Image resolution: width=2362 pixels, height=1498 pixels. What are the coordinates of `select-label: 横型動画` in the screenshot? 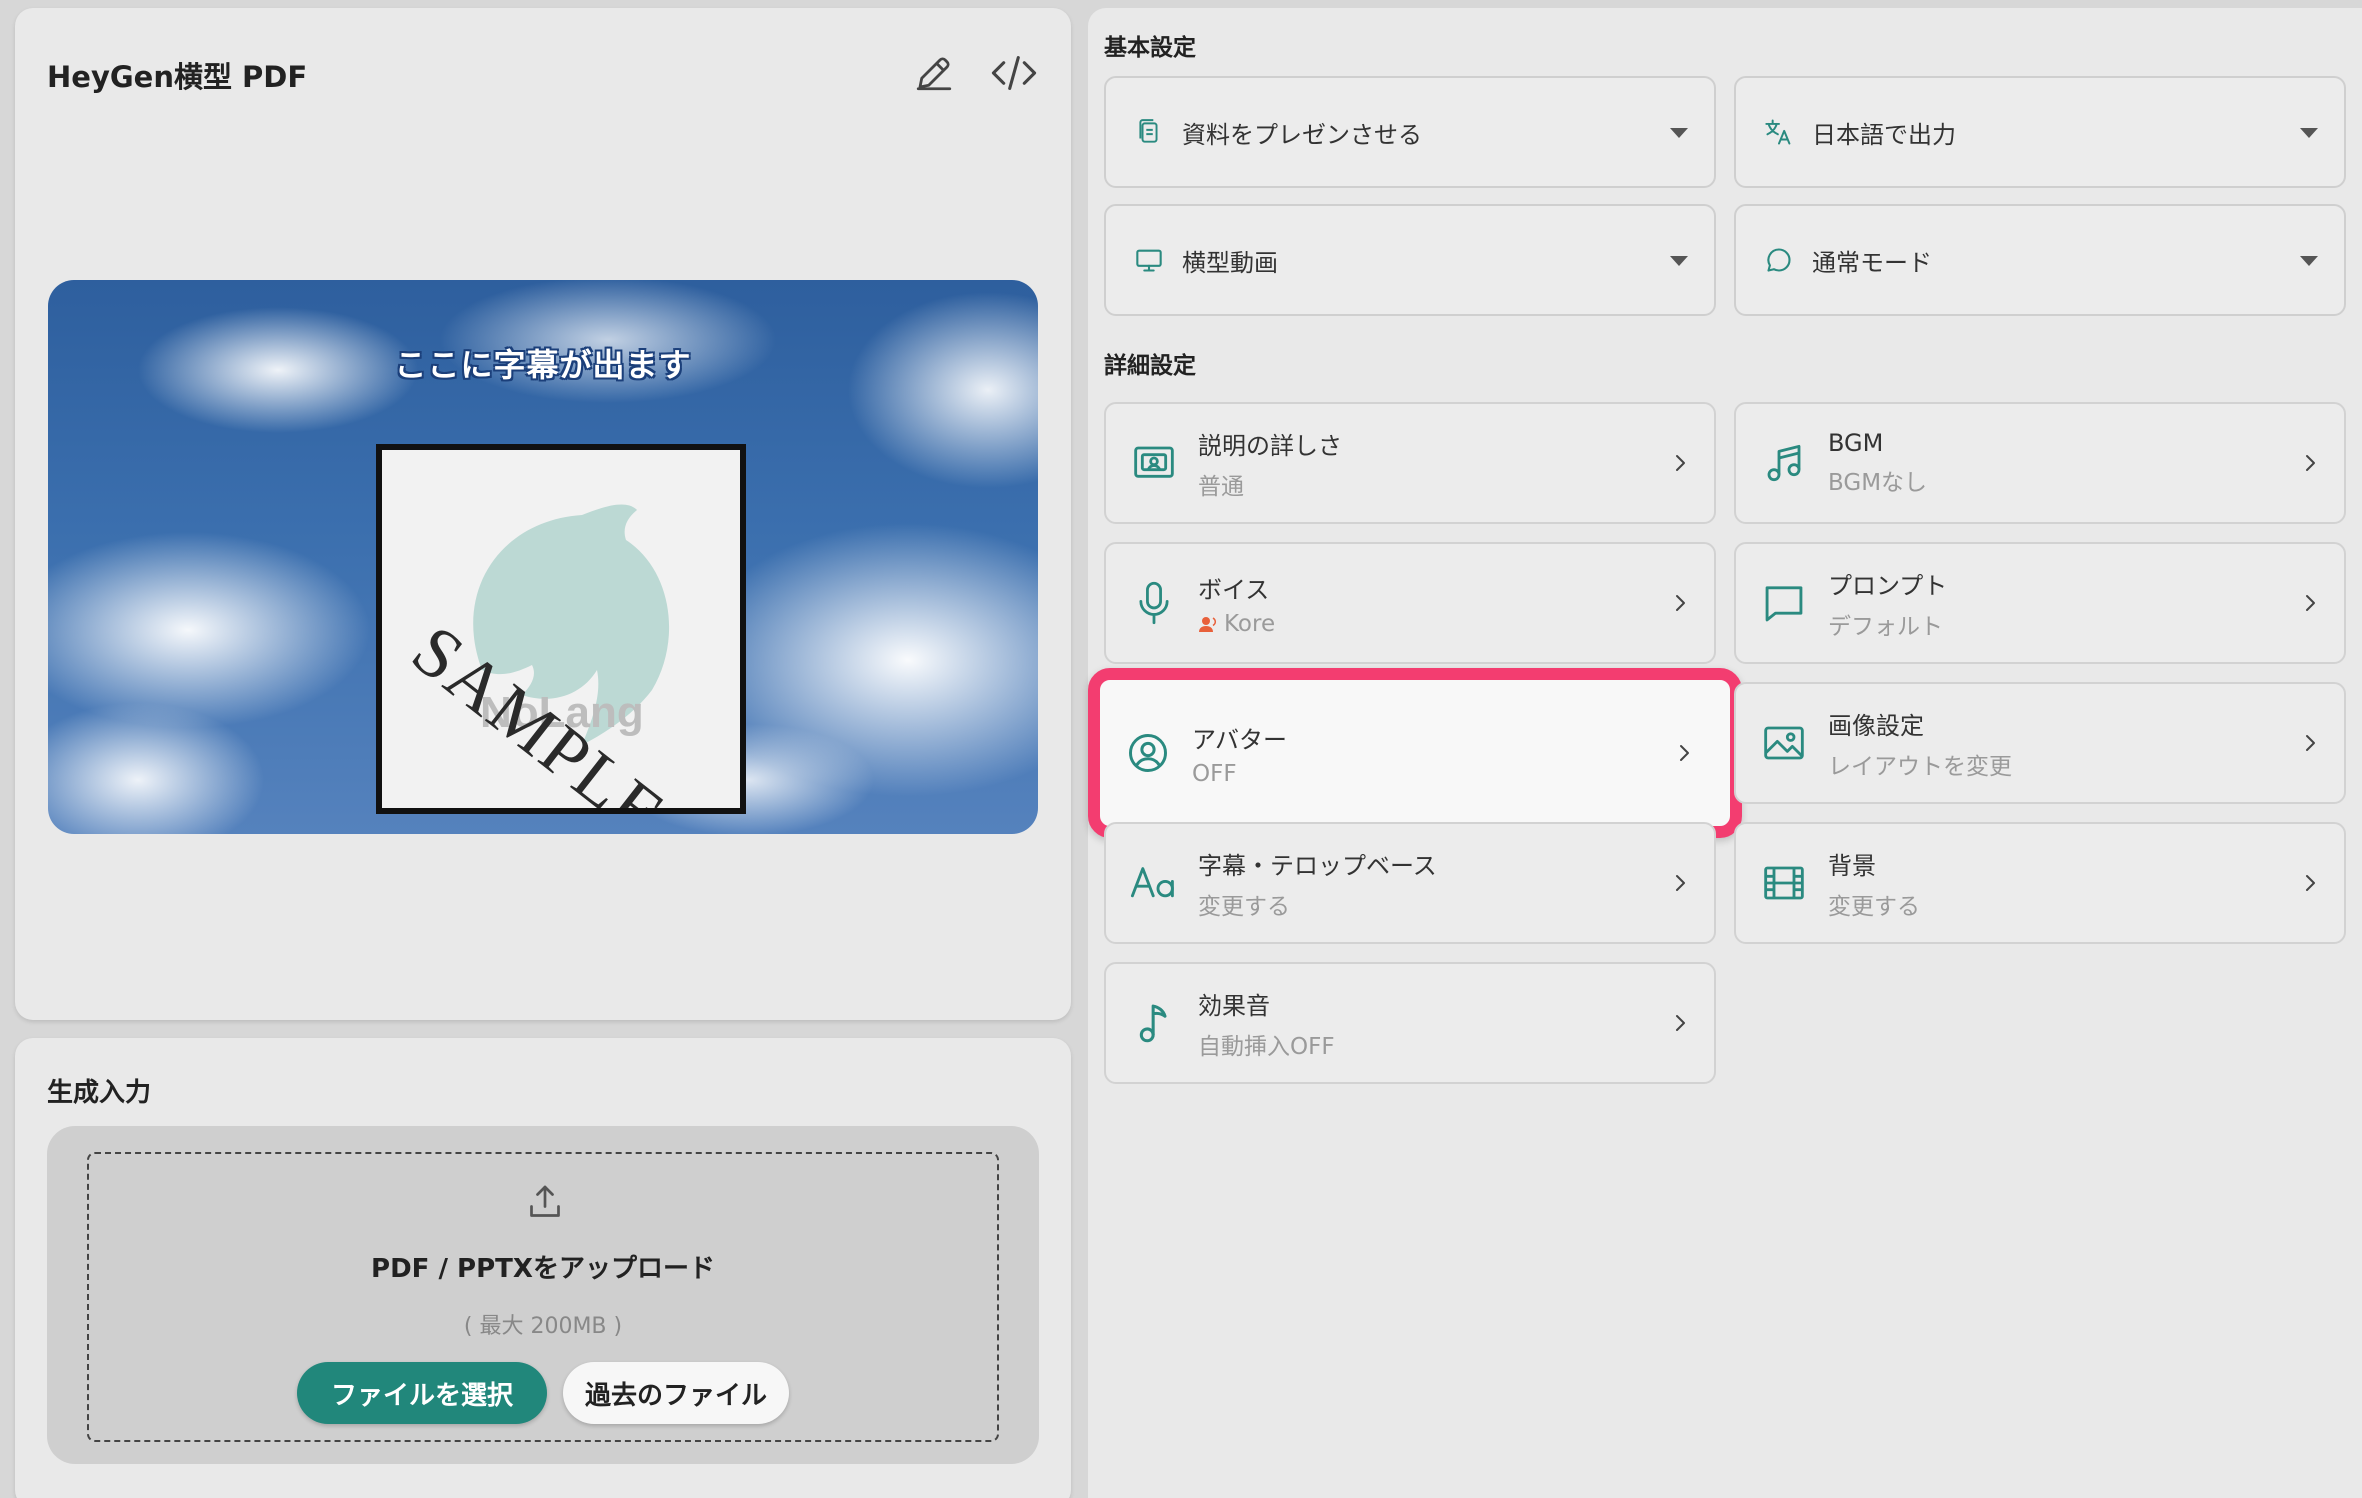 It's located at (1230, 262).